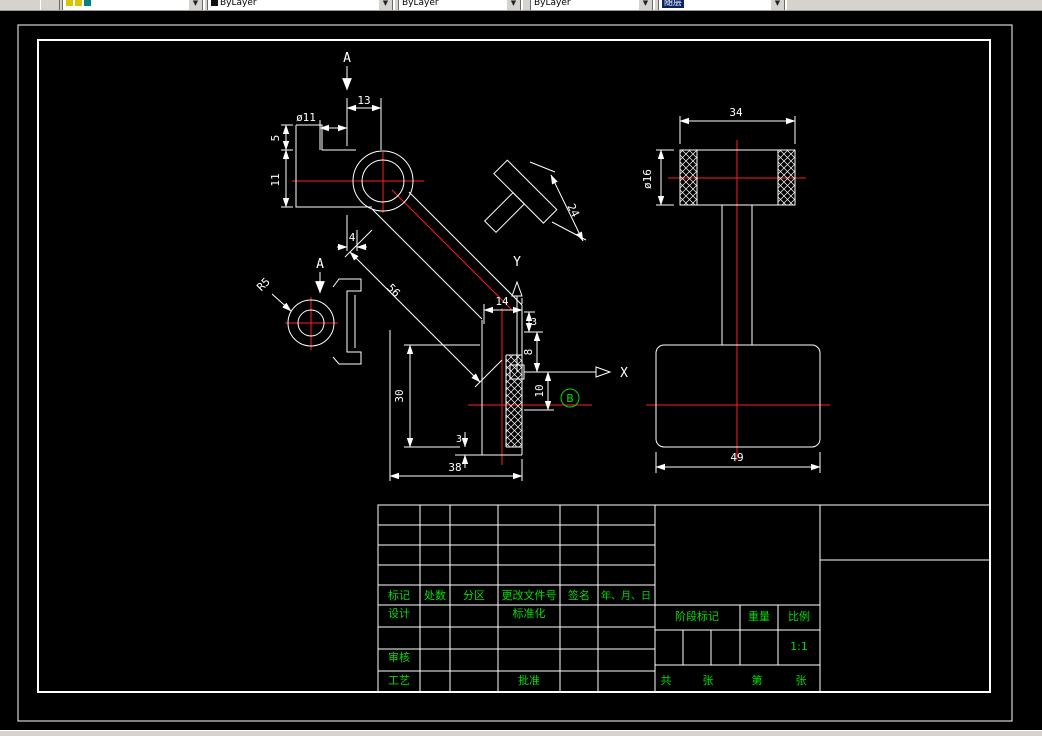  Describe the element at coordinates (454, 467) in the screenshot. I see `dim-38: 38` at that location.